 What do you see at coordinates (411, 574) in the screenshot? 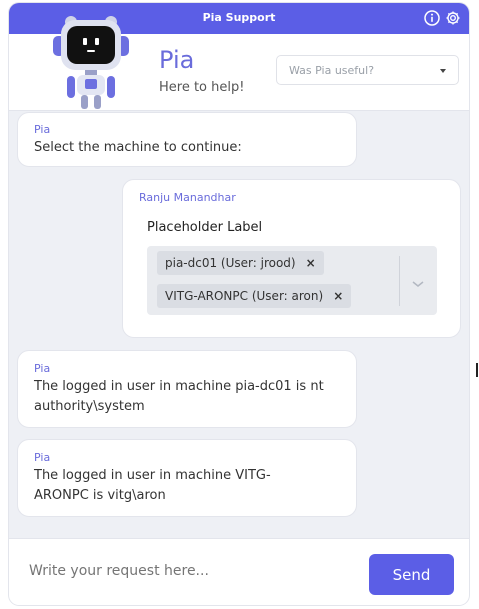
I see `send-button: Send` at bounding box center [411, 574].